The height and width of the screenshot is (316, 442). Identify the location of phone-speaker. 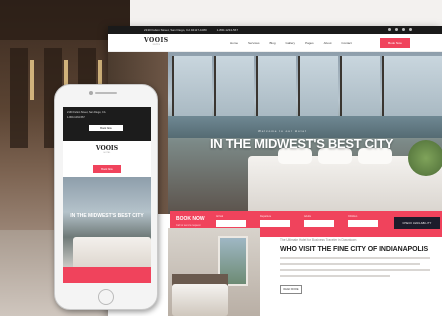
(106, 93).